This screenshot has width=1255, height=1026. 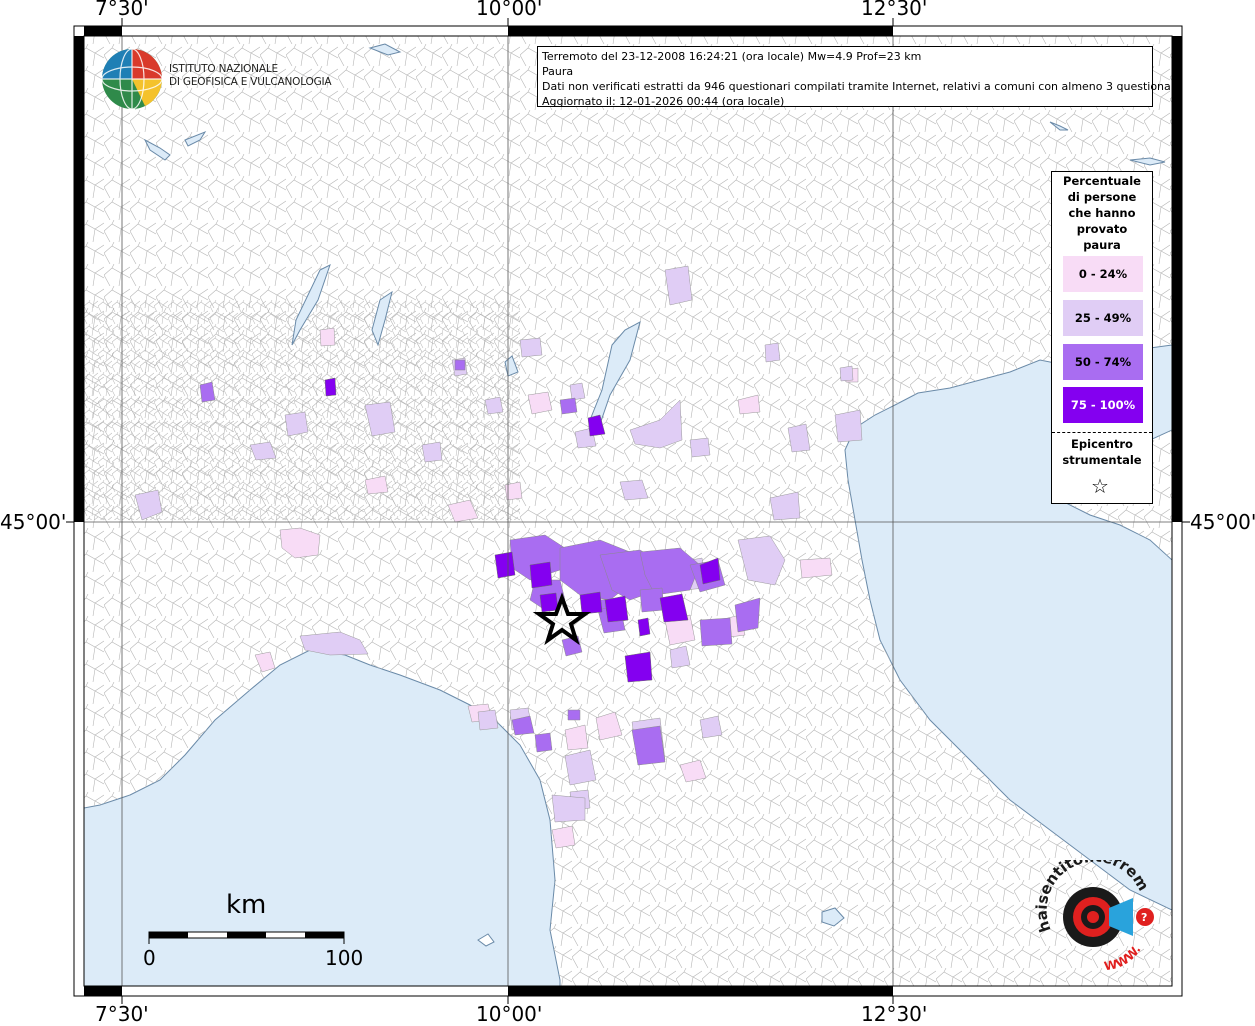 I want to click on scale-end: 100, so click(x=344, y=958).